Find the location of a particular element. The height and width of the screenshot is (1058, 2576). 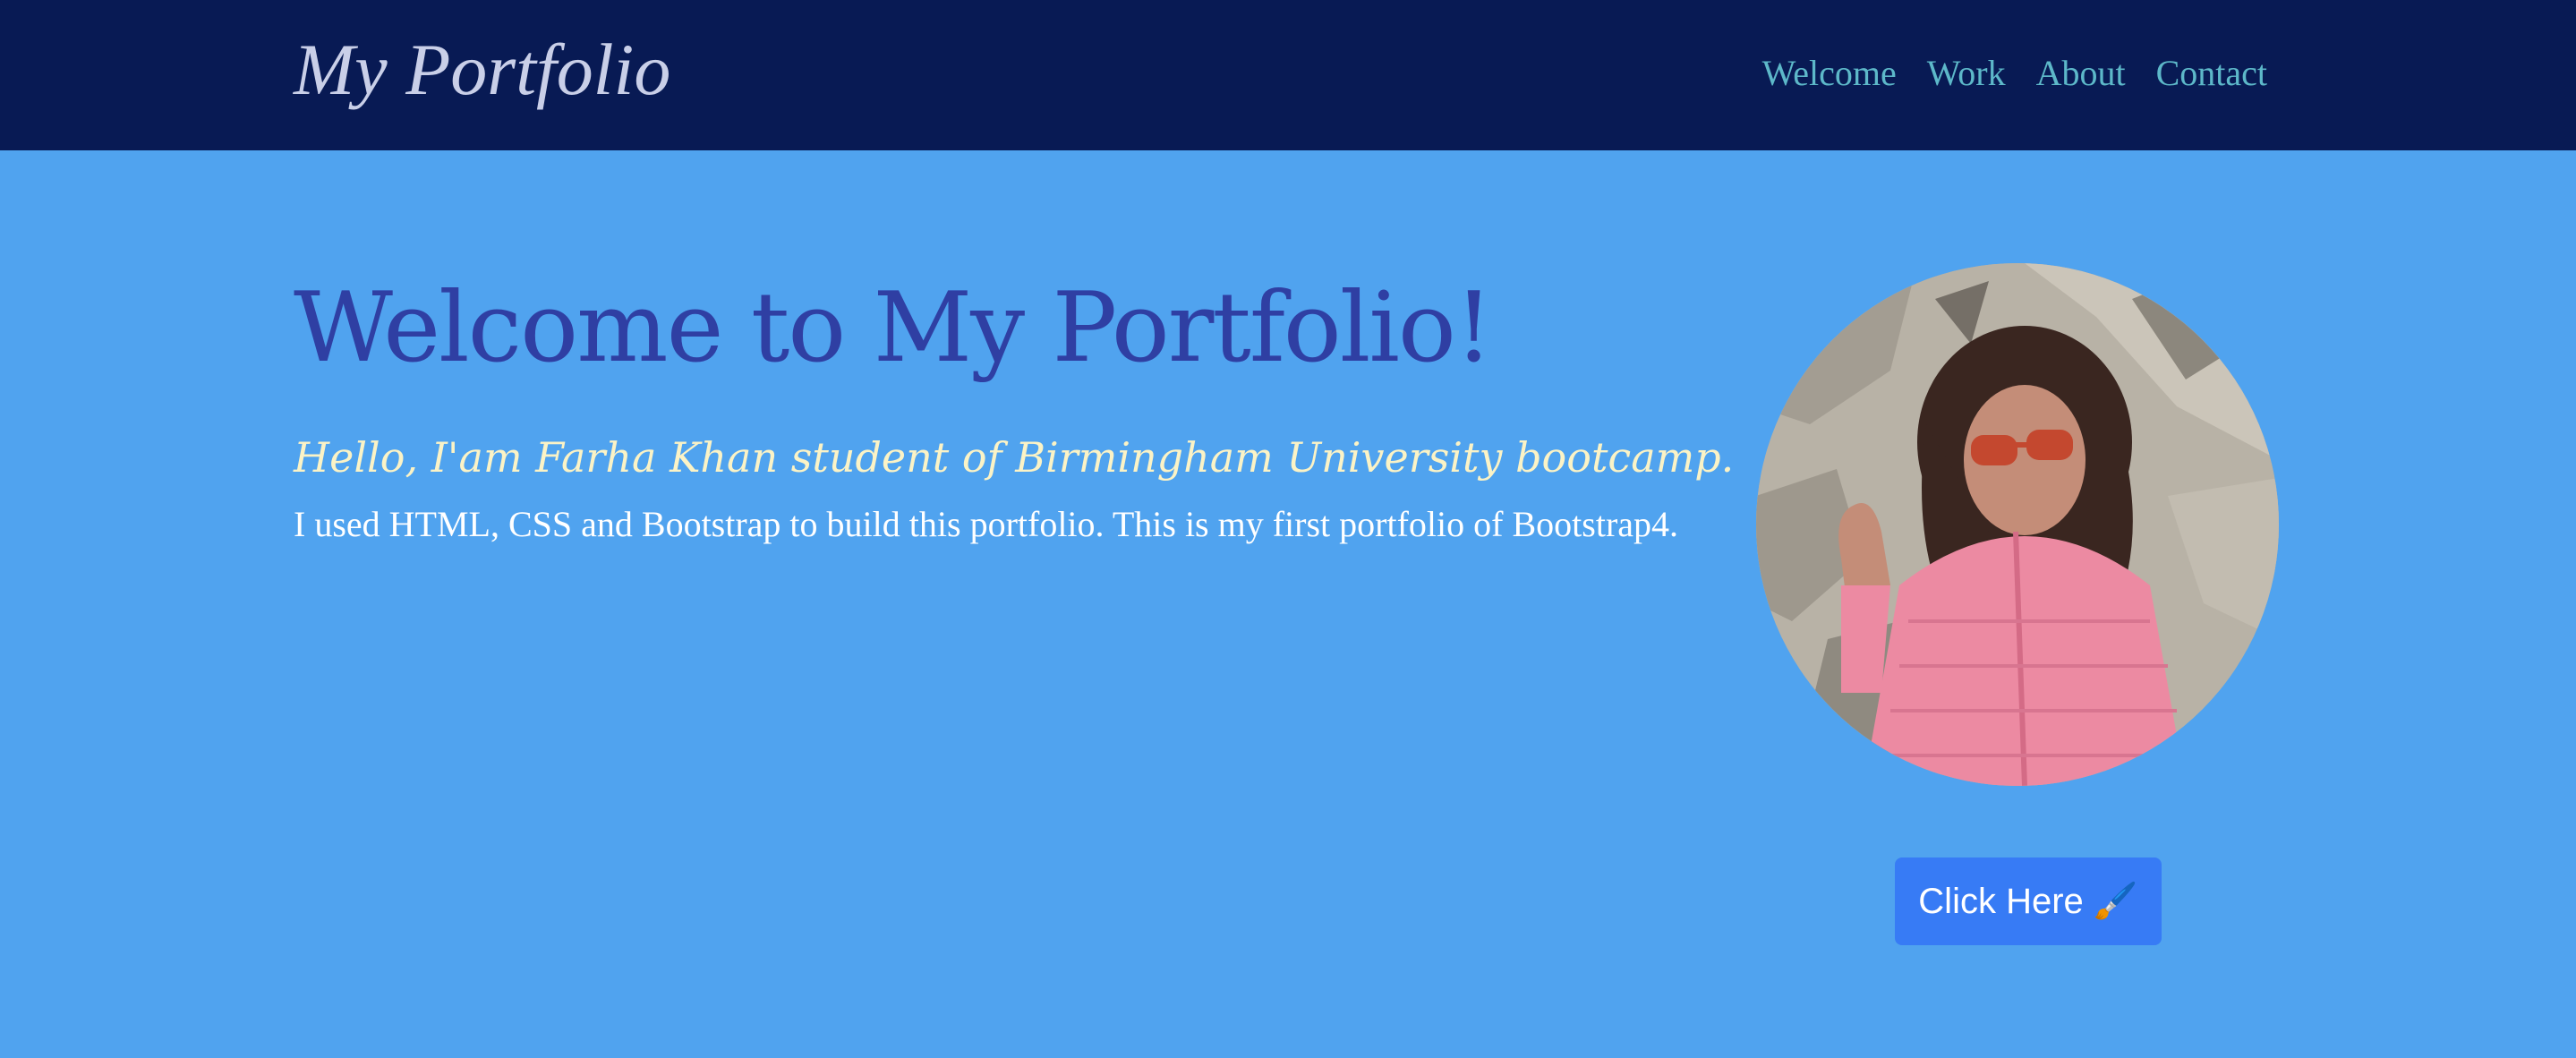

hero-title: Welcome to My Portfolio! is located at coordinates (893, 328).